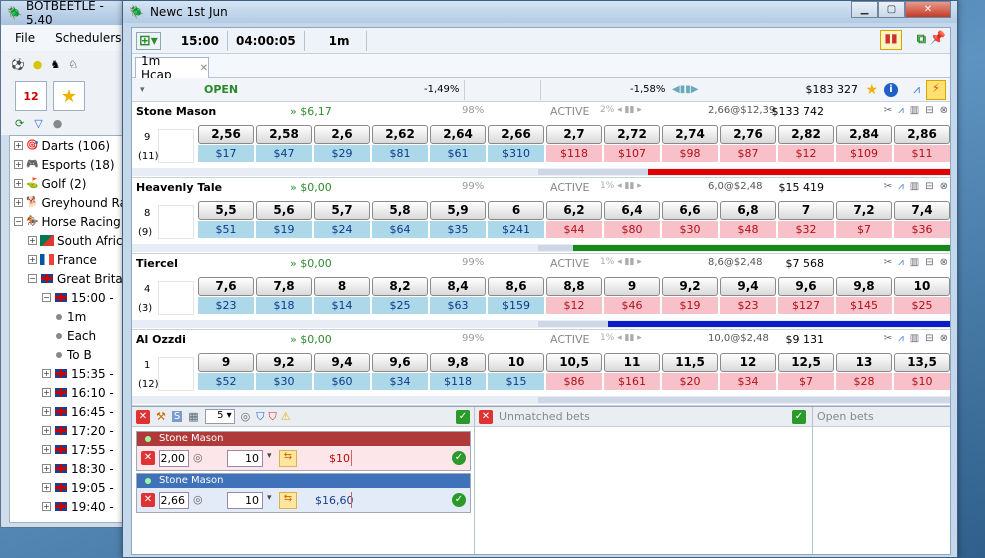  I want to click on lay-cell: 2,82 $12, so click(806, 143).